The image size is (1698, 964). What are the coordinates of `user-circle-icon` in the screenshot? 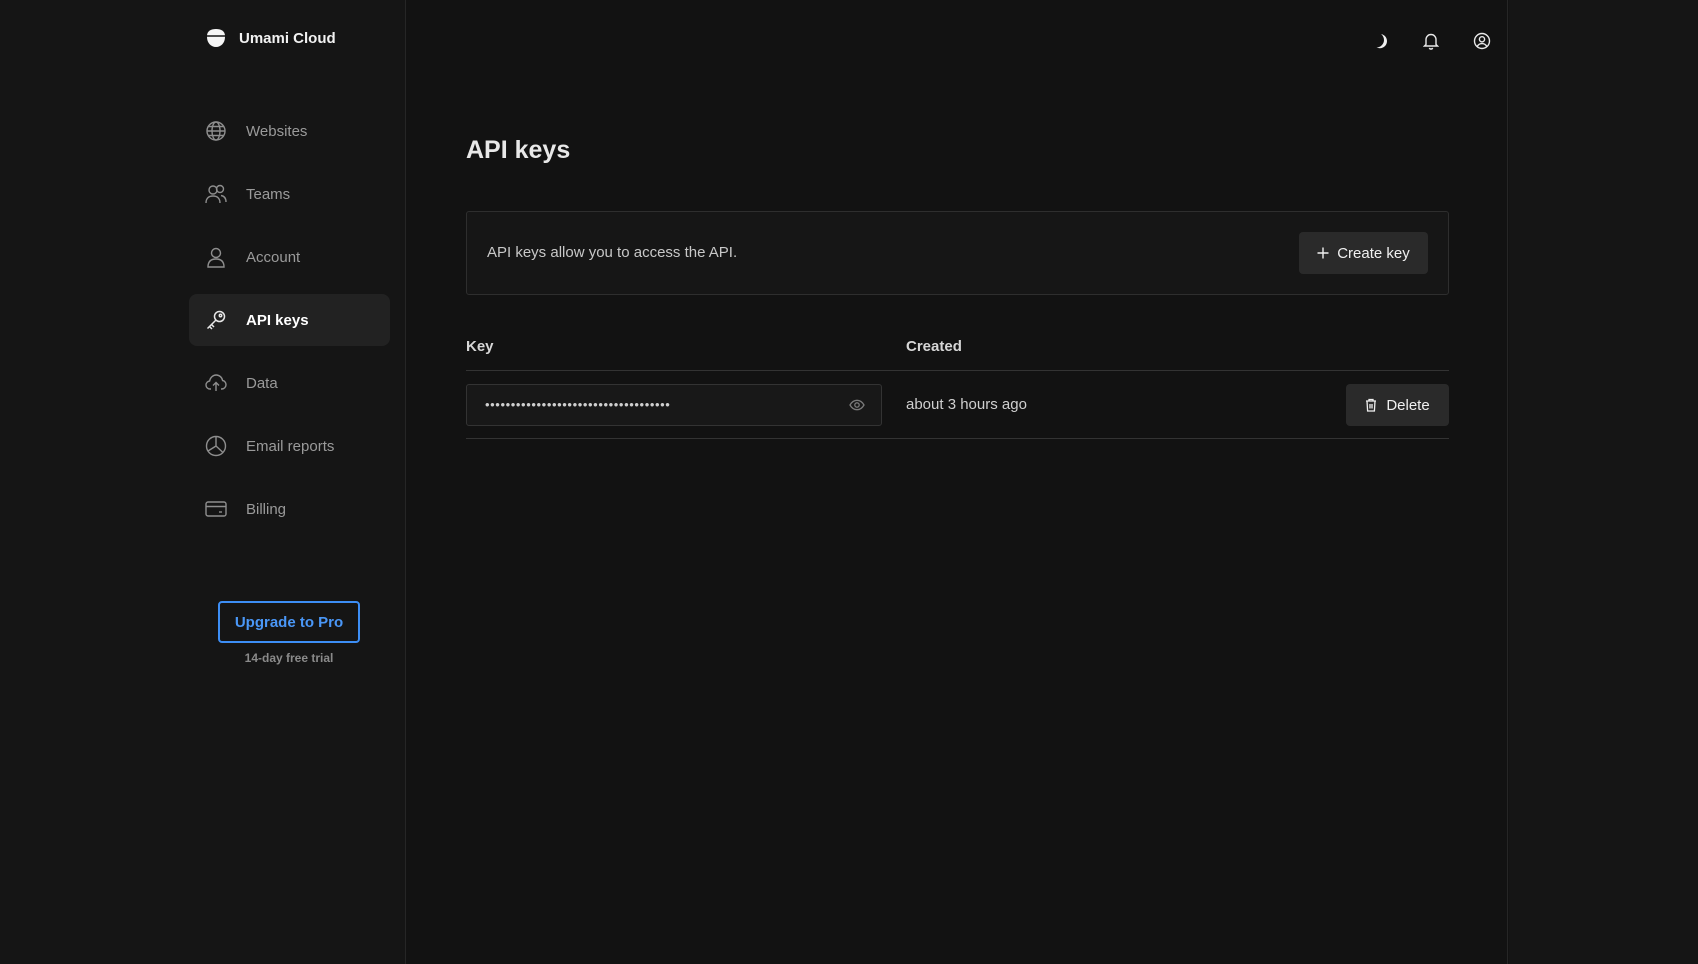 It's located at (1481, 41).